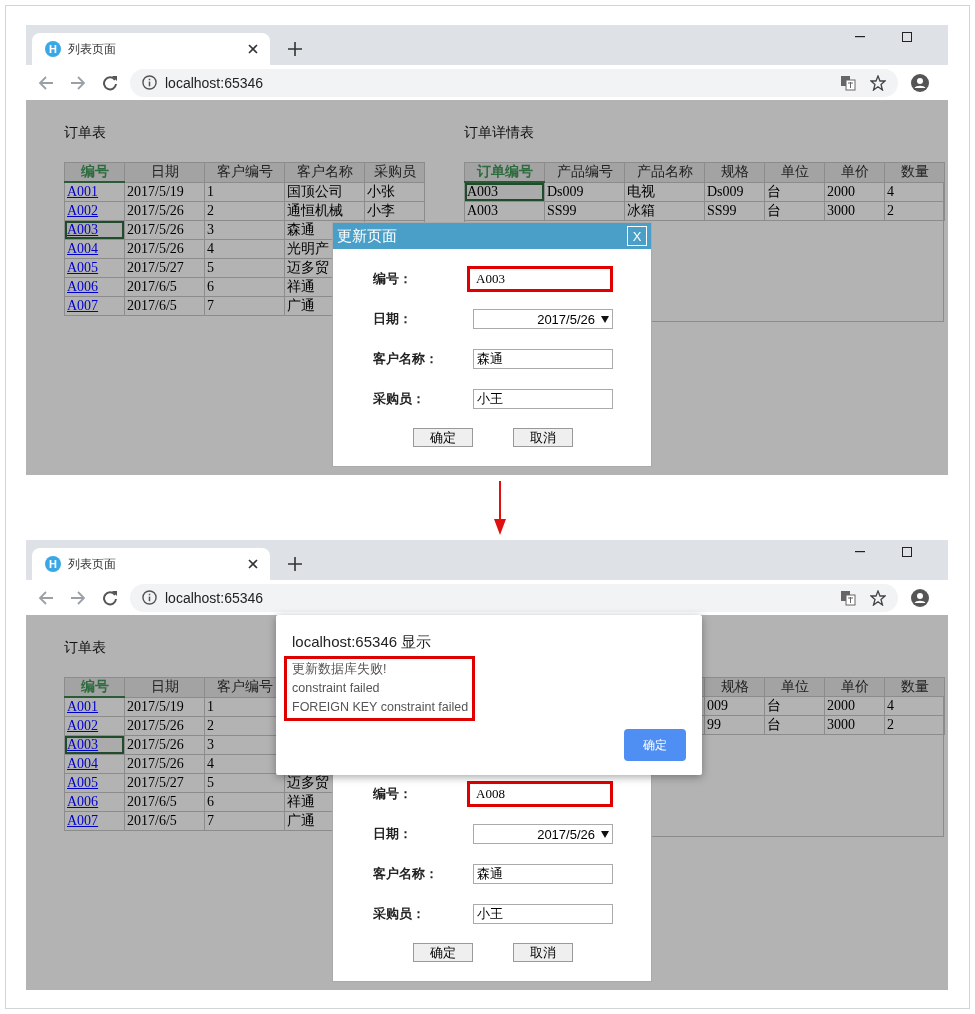 This screenshot has height=1014, width=975. What do you see at coordinates (540, 794) in the screenshot?
I see `input-field: A008` at bounding box center [540, 794].